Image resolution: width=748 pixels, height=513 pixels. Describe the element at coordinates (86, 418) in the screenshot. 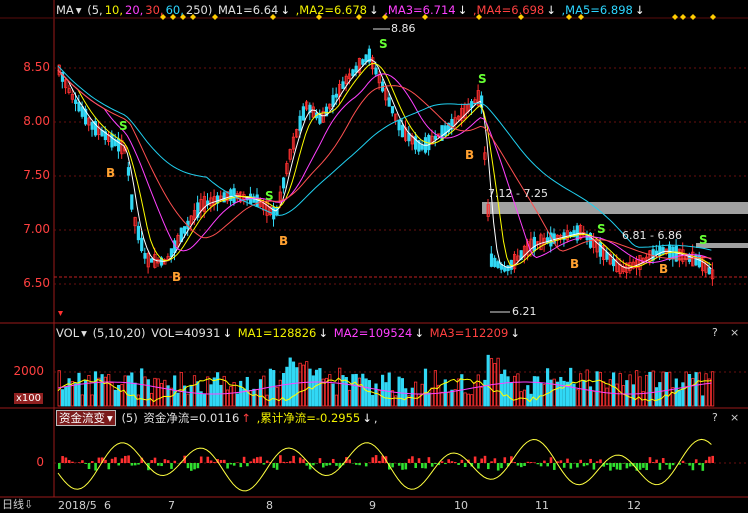

I see `flow-indicator-selector: 资金流变 ▾` at that location.